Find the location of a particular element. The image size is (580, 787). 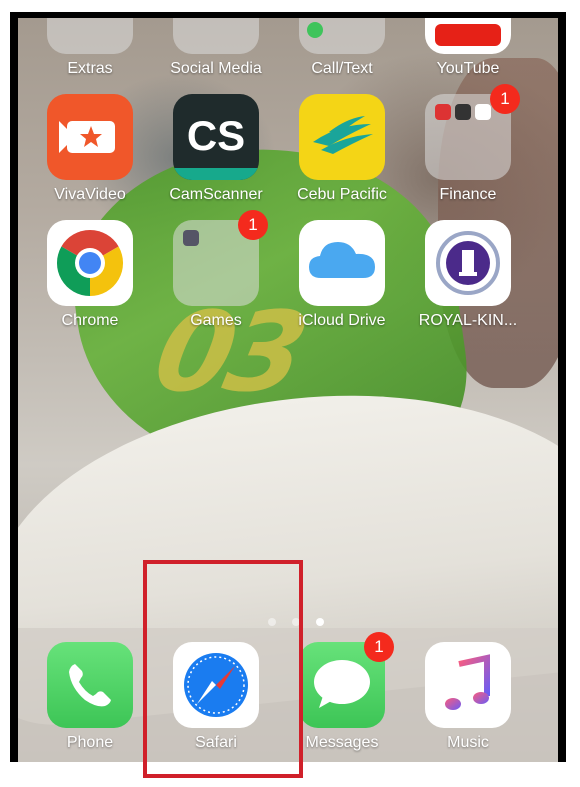

dock-app-messages: 1 Messages is located at coordinates (343, 692).